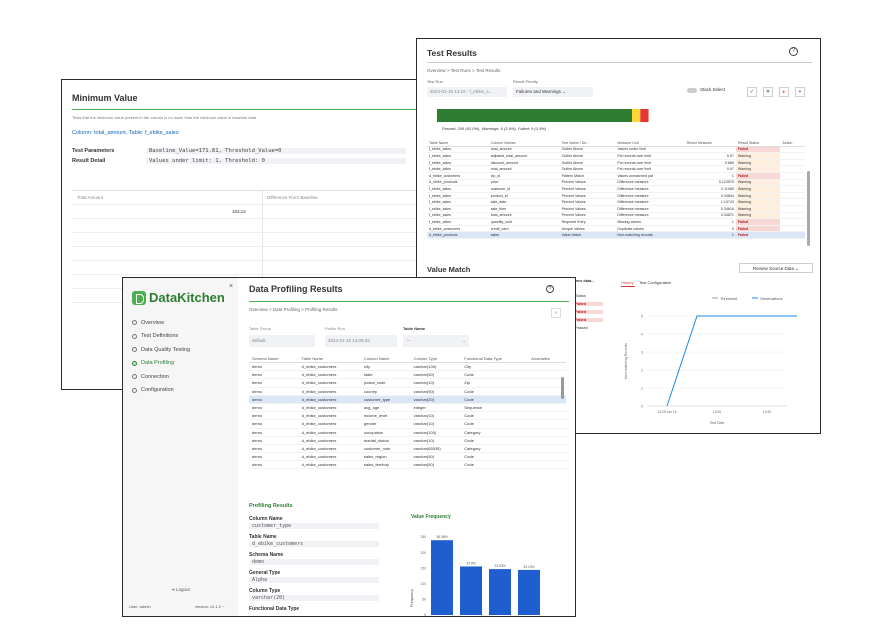  What do you see at coordinates (182, 377) in the screenshot?
I see `sidebar-item-connection: Connection` at bounding box center [182, 377].